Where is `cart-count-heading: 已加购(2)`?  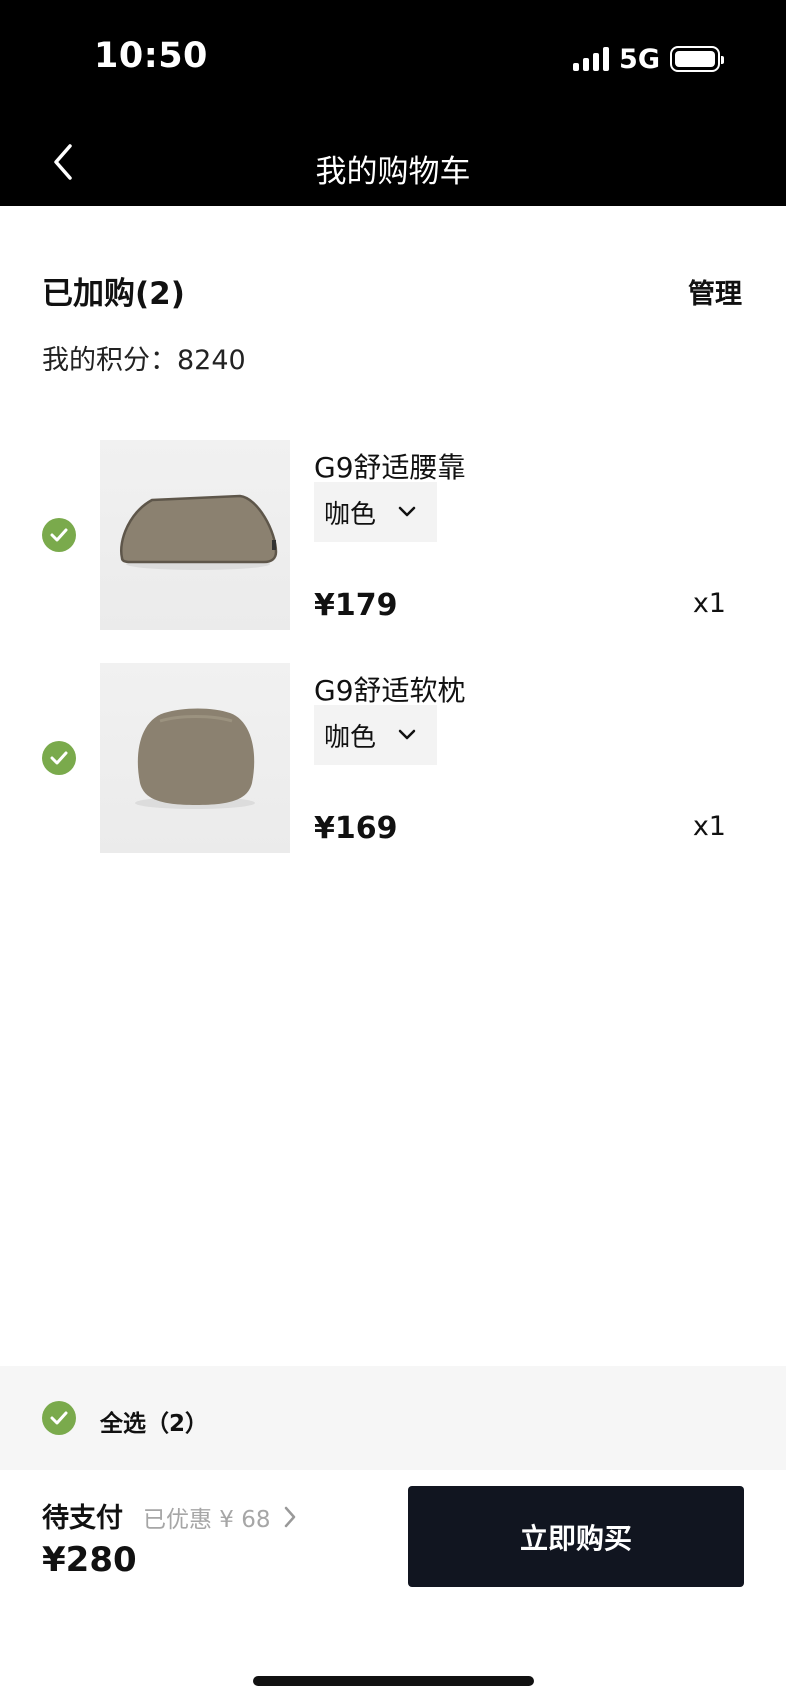 cart-count-heading: 已加购(2) is located at coordinates (113, 294).